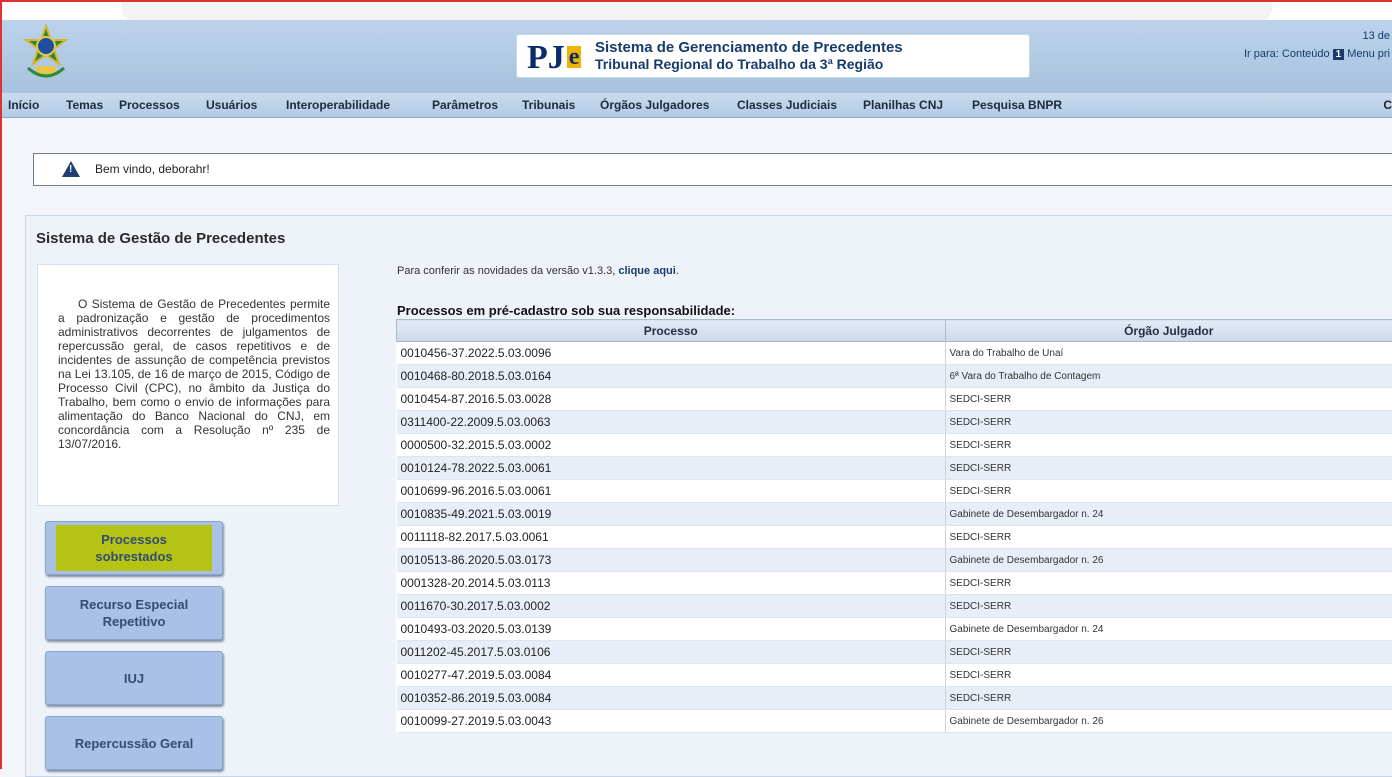 This screenshot has width=1392, height=777. I want to click on app-title: Sistema de Gerenciamento de Precedentes, so click(749, 47).